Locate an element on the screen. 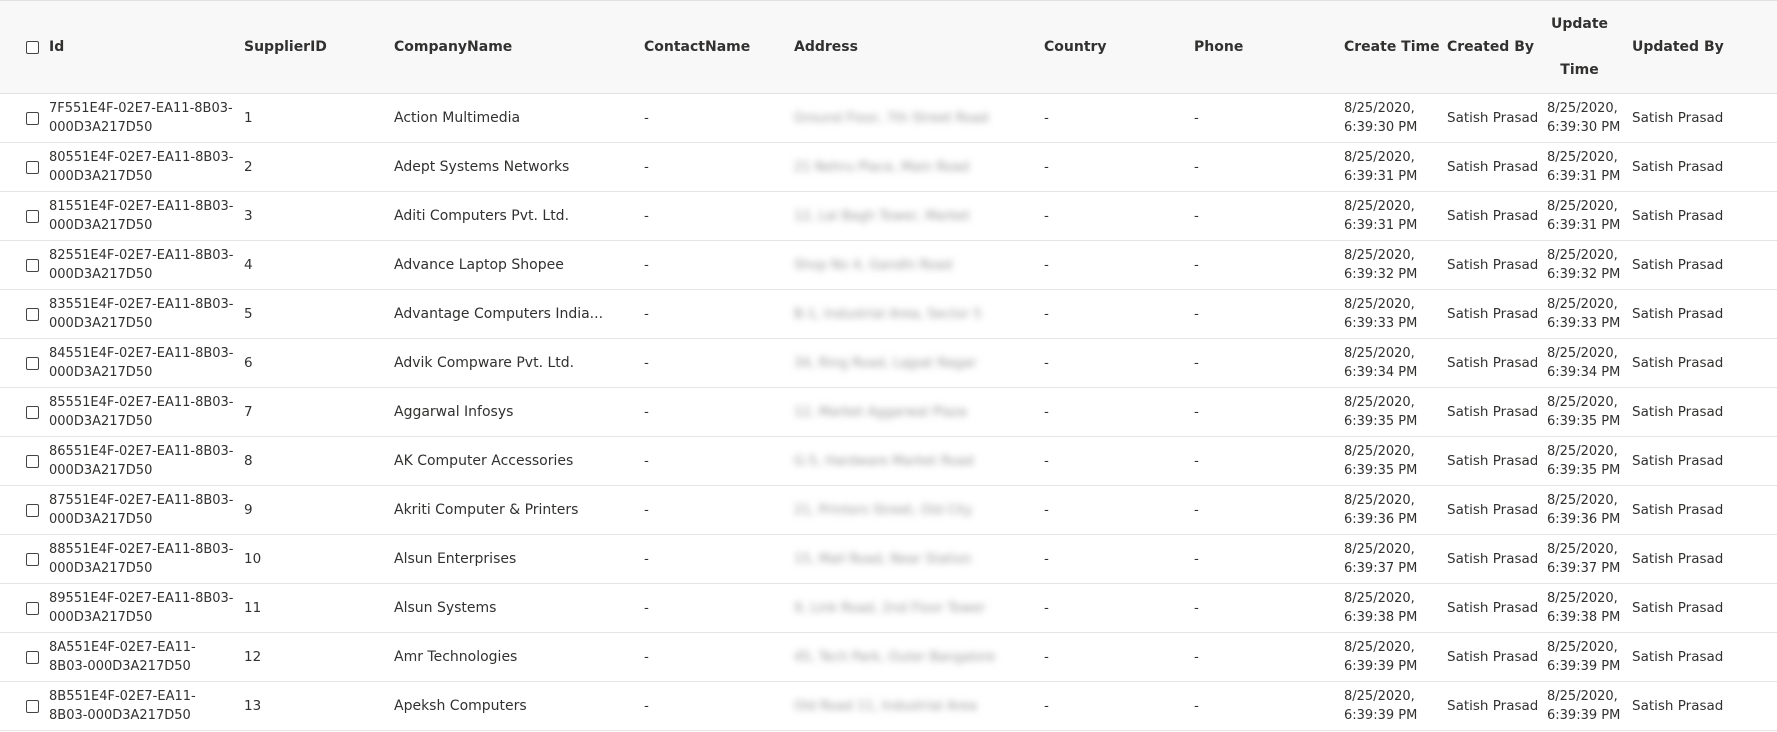  cell-company-name: Alsun Systems is located at coordinates (445, 608).